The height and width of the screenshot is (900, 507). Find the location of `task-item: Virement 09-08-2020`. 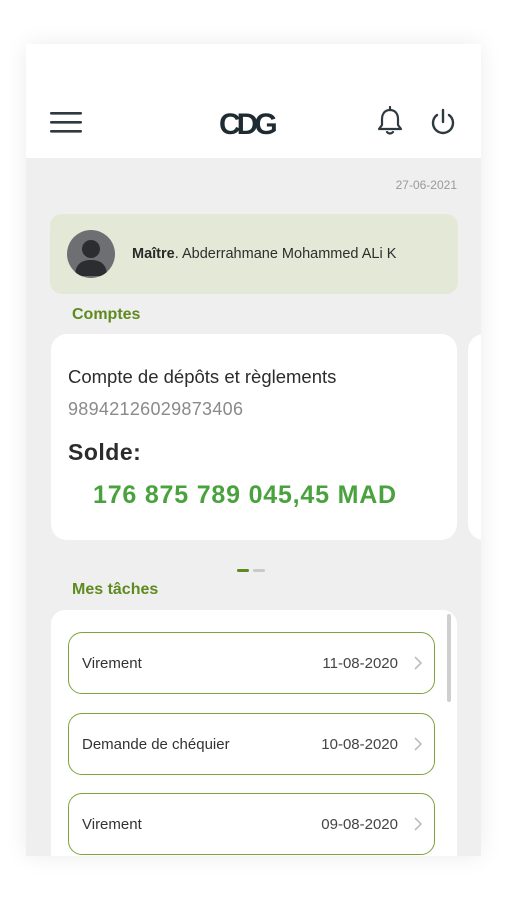

task-item: Virement 09-08-2020 is located at coordinates (251, 824).